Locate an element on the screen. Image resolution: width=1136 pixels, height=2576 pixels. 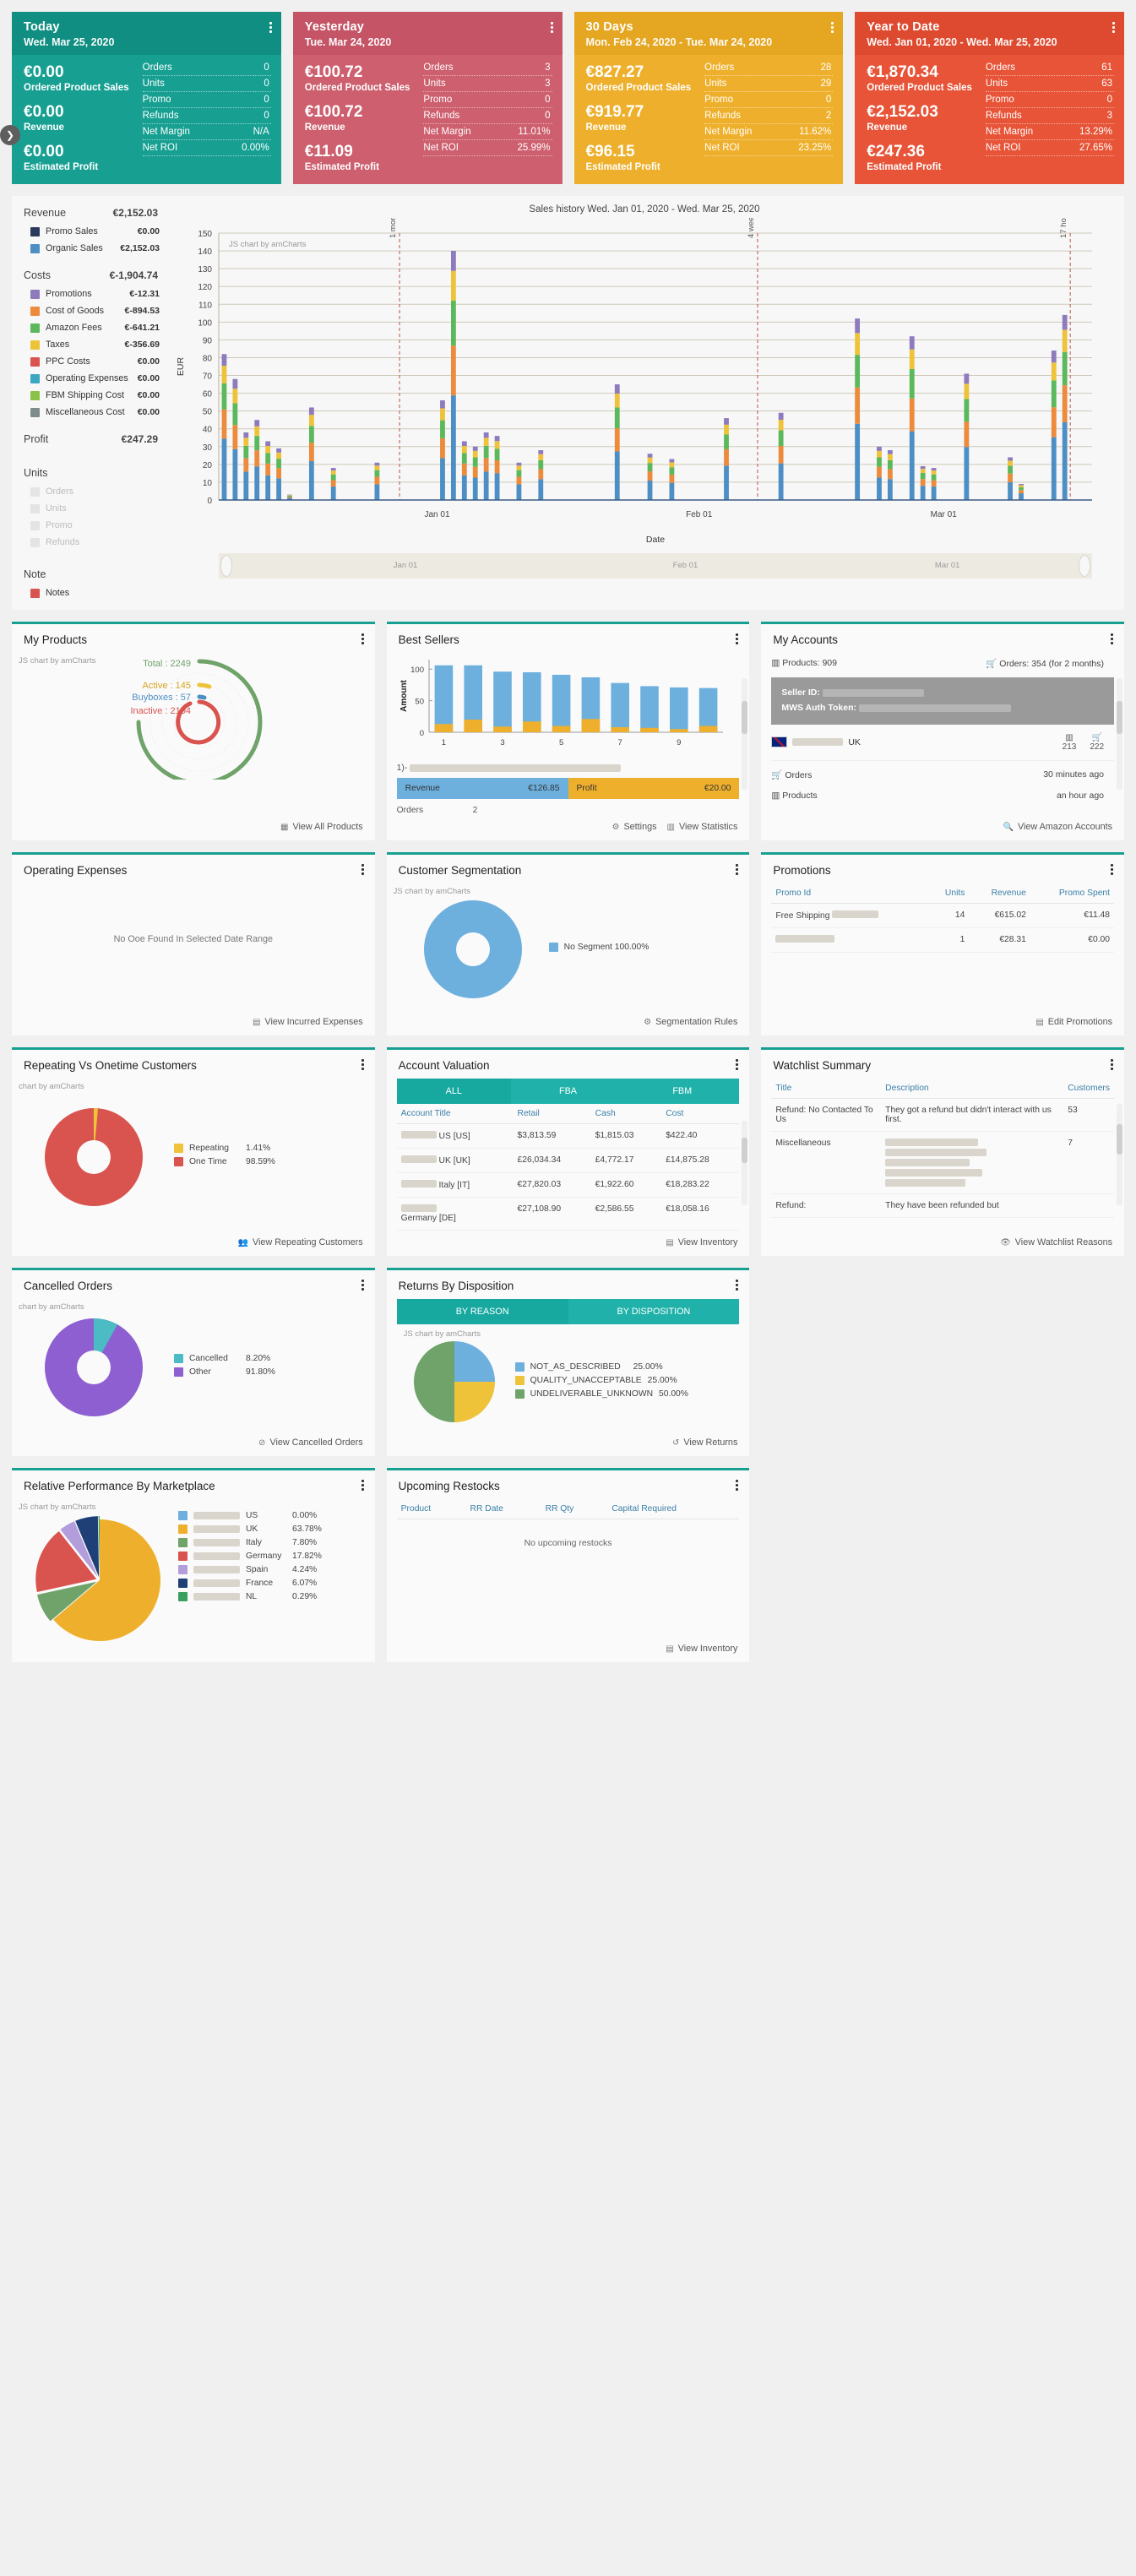
sync-orders-row: 🛒 Orders 30 minutes ago is located at coordinates (942, 772).